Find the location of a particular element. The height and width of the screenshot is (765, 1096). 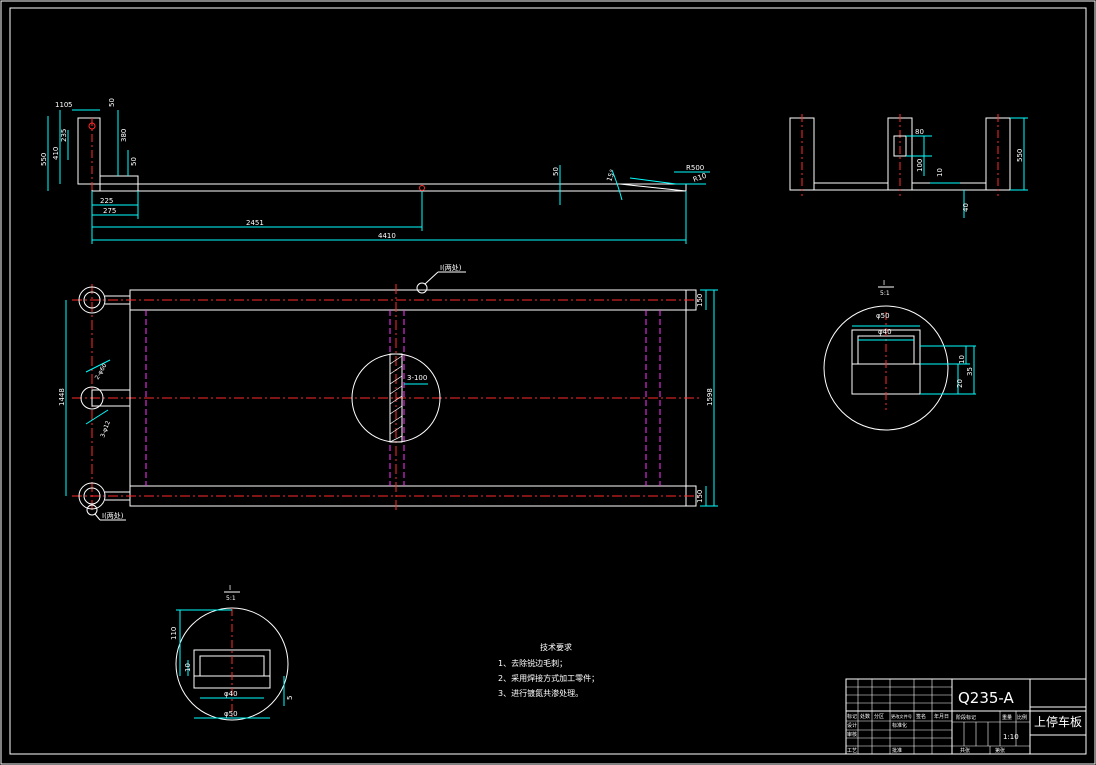

detail-left: I 5:1 110 10 φ40 φ50 5 is located at coordinates (232, 652).